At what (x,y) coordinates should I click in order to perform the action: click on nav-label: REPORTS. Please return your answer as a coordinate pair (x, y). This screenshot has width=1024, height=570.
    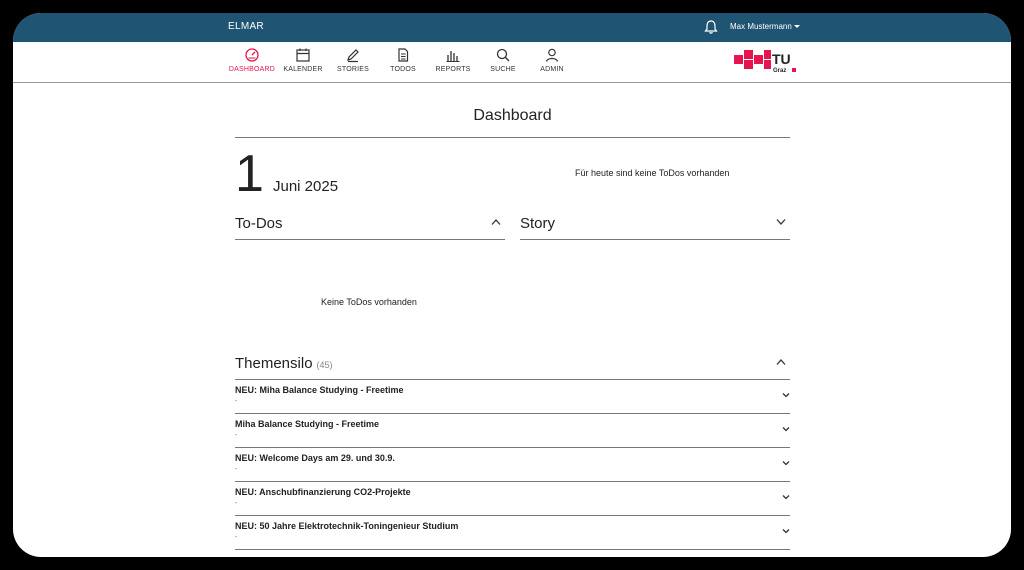
    Looking at the image, I should click on (453, 69).